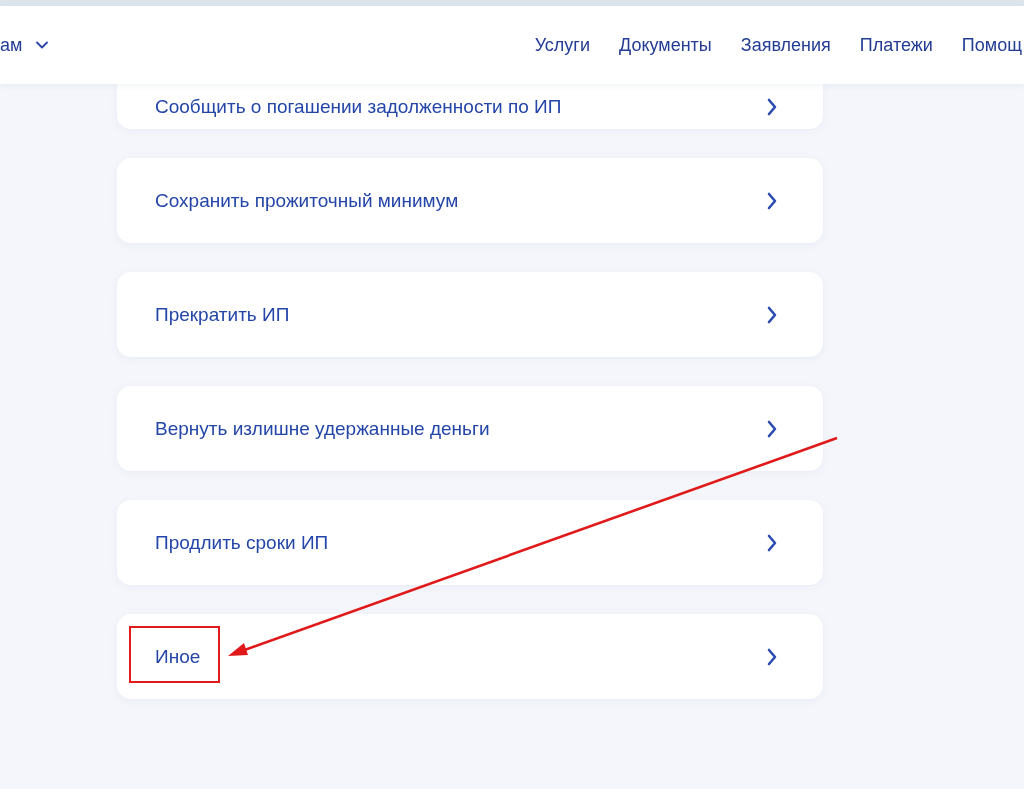 Image resolution: width=1024 pixels, height=789 pixels. What do you see at coordinates (562, 45) in the screenshot?
I see `nav-link: Услуги` at bounding box center [562, 45].